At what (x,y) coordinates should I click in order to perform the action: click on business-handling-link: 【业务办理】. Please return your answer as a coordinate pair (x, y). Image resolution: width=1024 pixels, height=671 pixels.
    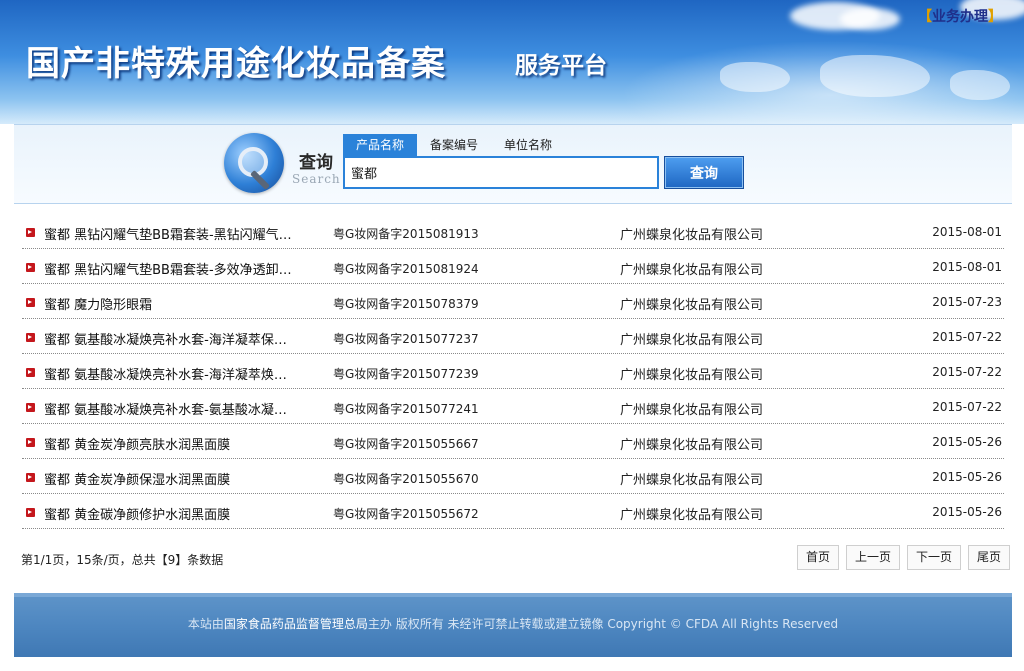
    Looking at the image, I should click on (960, 16).